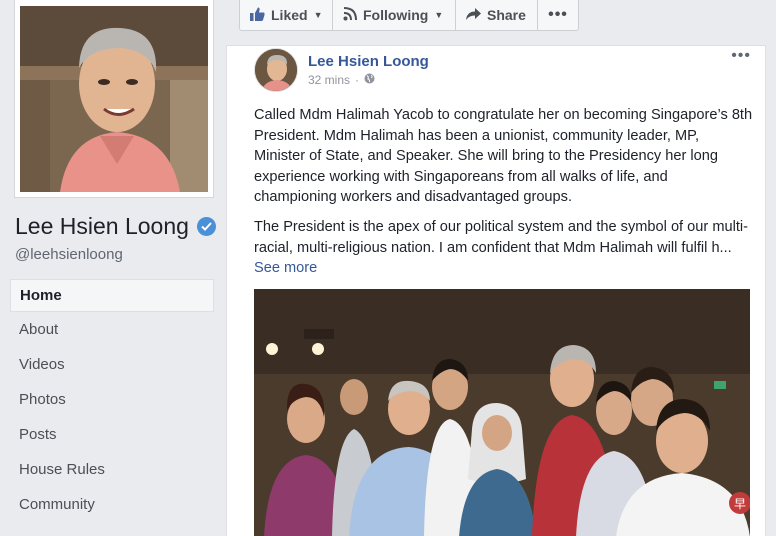 This screenshot has width=776, height=536. I want to click on page-handle: @leehsienloong, so click(69, 254).